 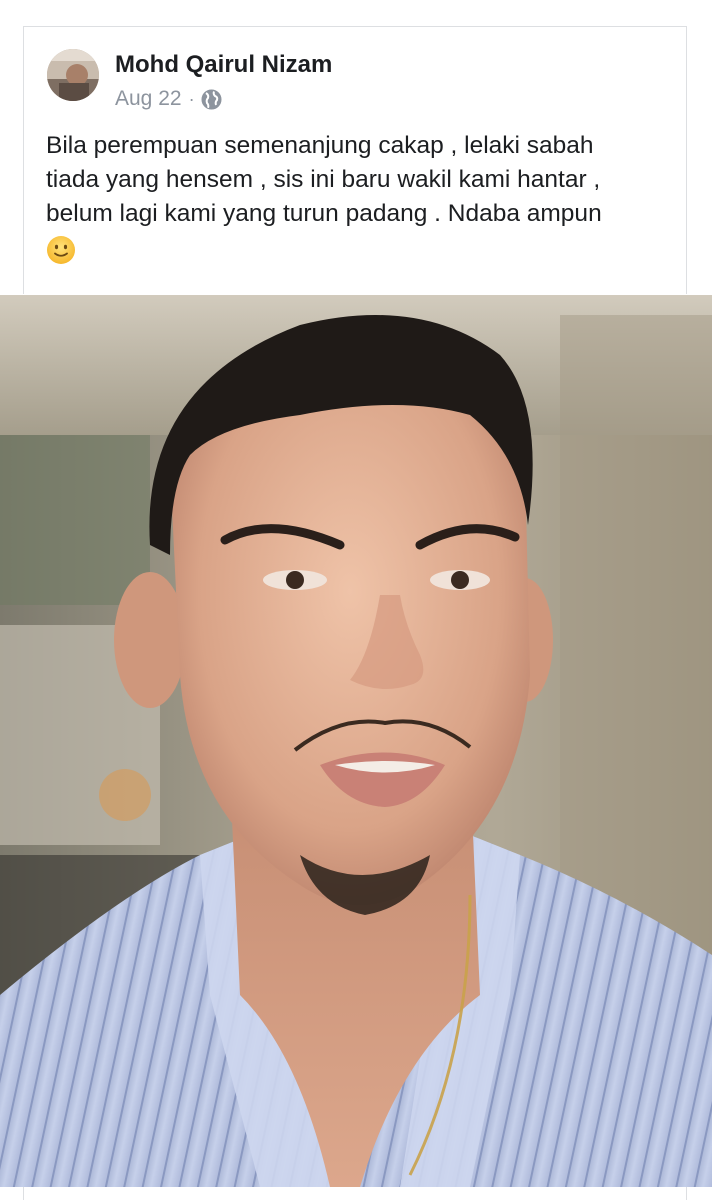 I want to click on card-bottom-edge, so click(x=355, y=1193).